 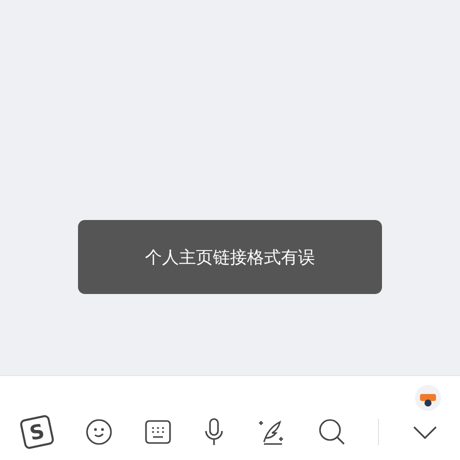 I want to click on search-icon, so click(x=332, y=432).